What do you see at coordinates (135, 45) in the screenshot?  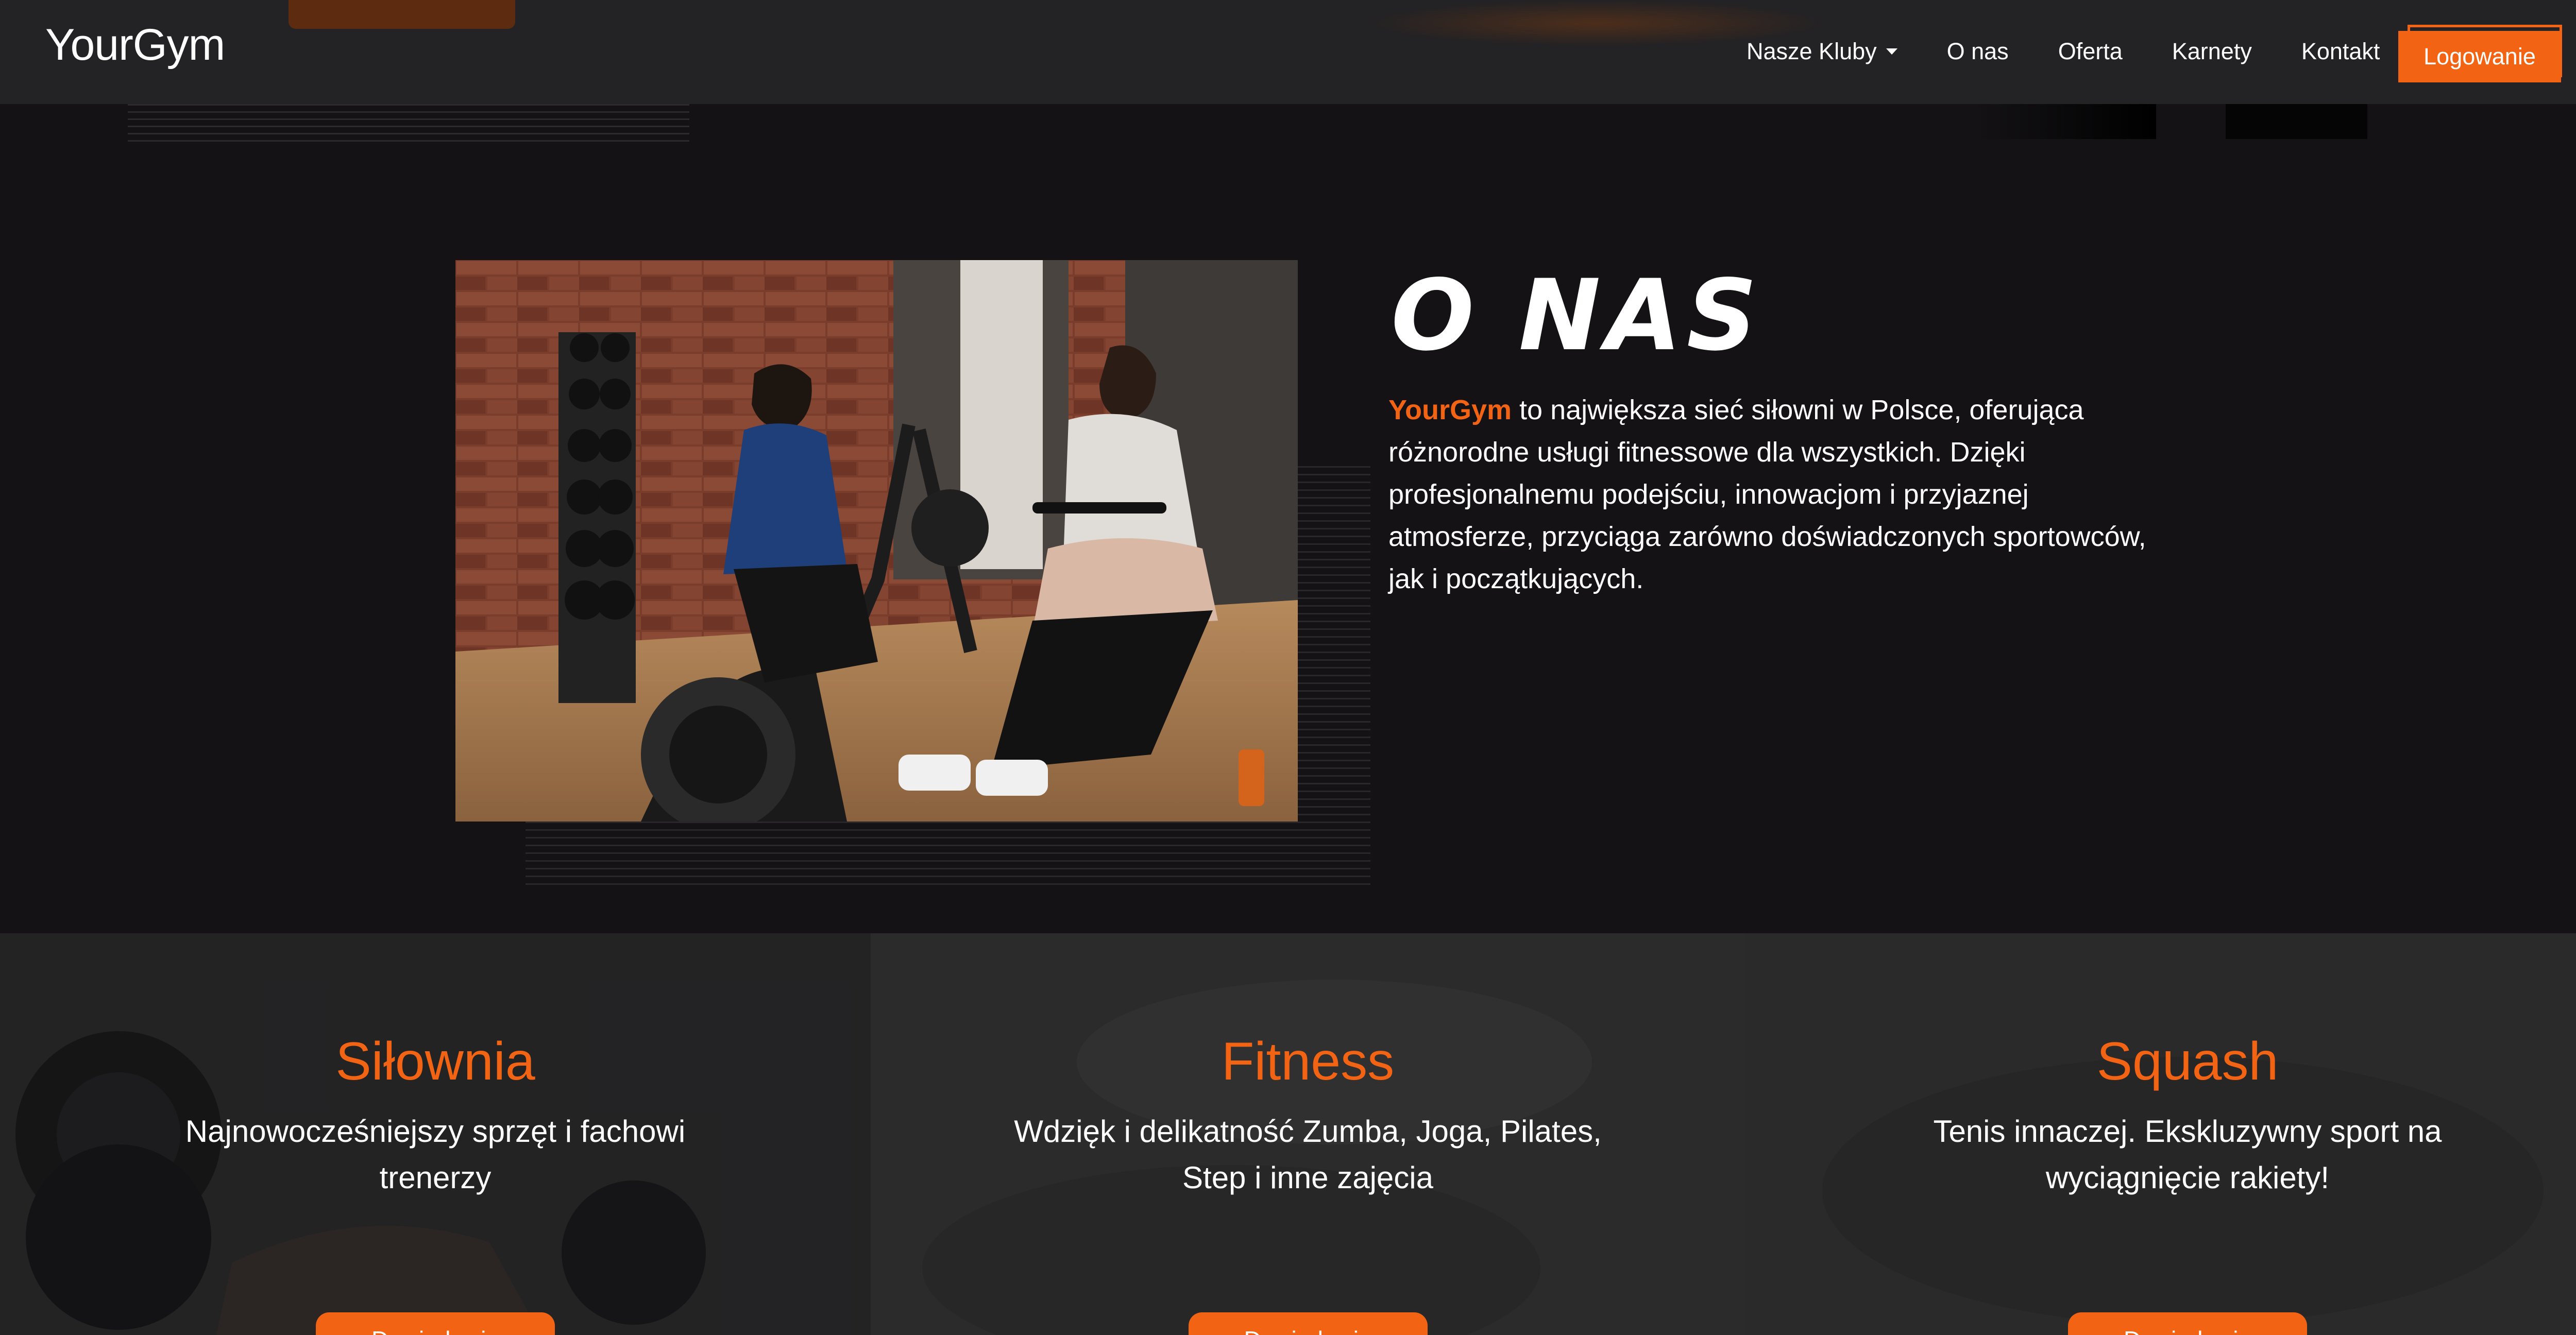 I see `brand-logo: YourGym` at bounding box center [135, 45].